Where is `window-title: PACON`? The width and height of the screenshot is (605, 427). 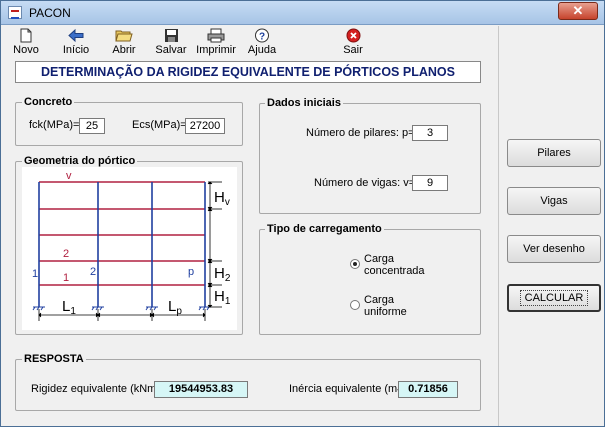
window-title: PACON is located at coordinates (50, 13).